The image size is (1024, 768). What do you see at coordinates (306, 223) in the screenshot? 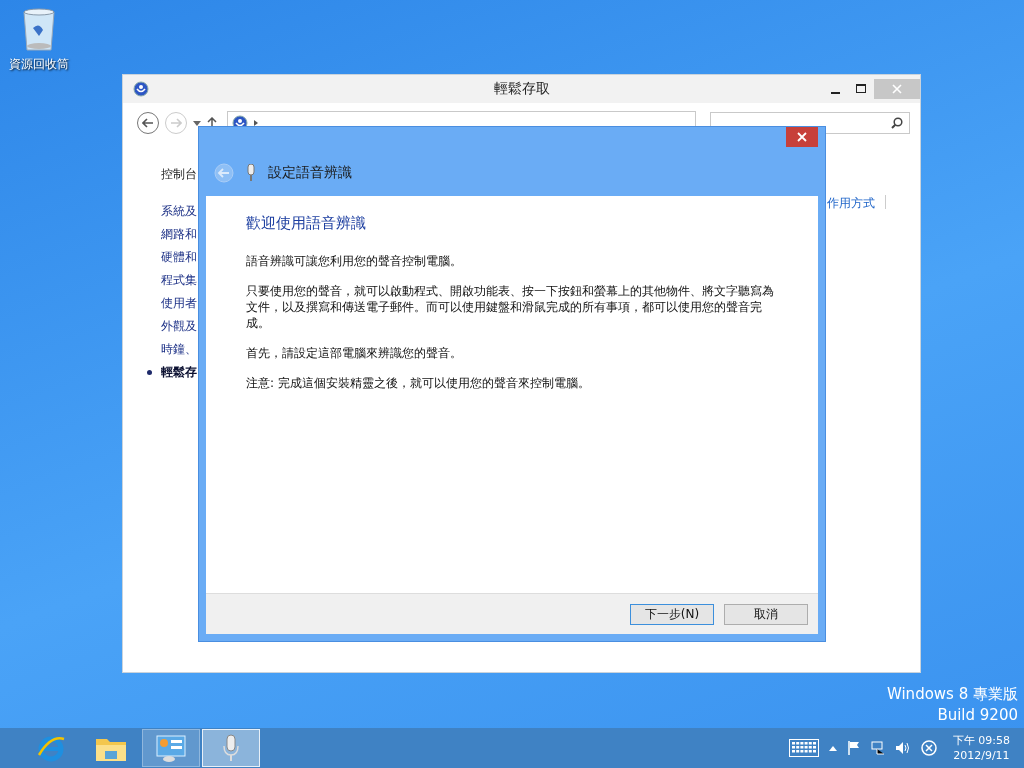
I see `dialog-heading: 歡迎使用語音辨識` at bounding box center [306, 223].